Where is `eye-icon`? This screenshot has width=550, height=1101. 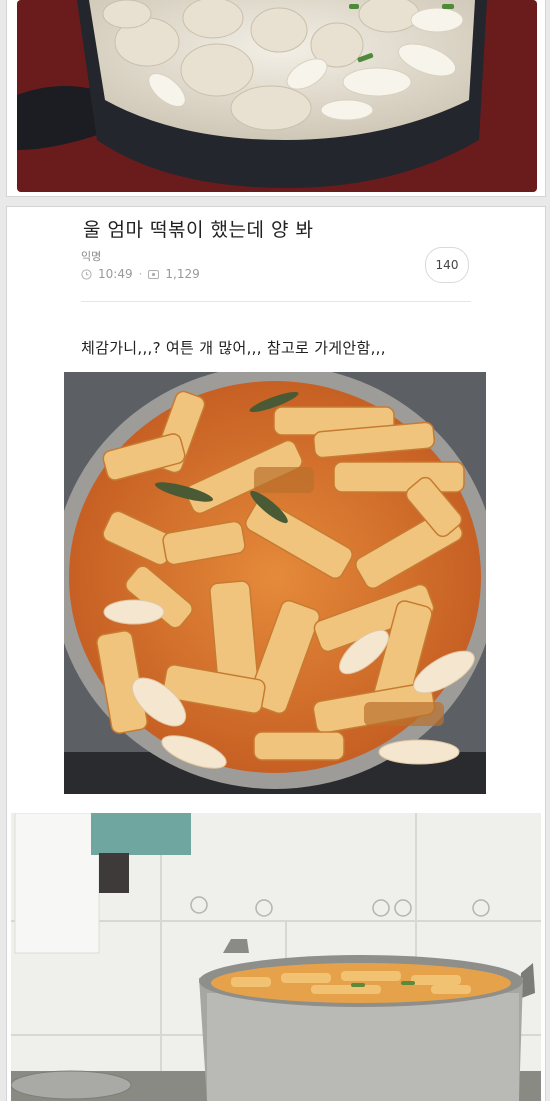 eye-icon is located at coordinates (154, 274).